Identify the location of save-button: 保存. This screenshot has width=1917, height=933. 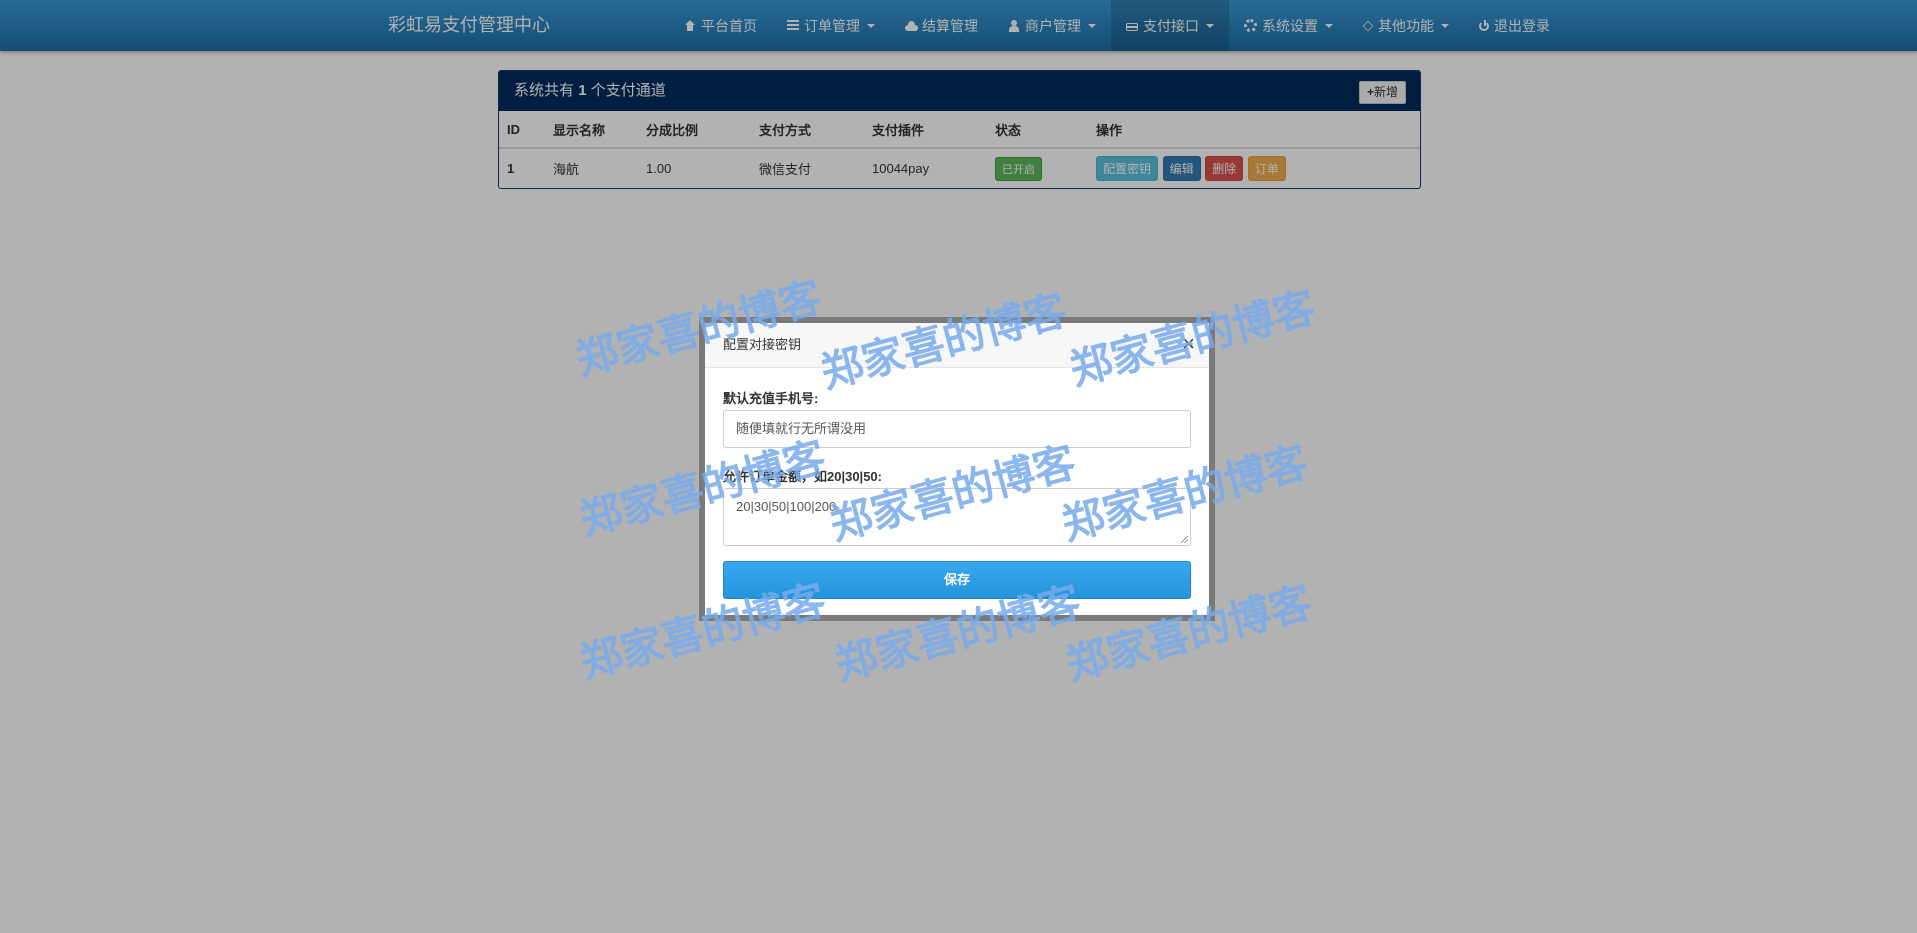
(957, 580).